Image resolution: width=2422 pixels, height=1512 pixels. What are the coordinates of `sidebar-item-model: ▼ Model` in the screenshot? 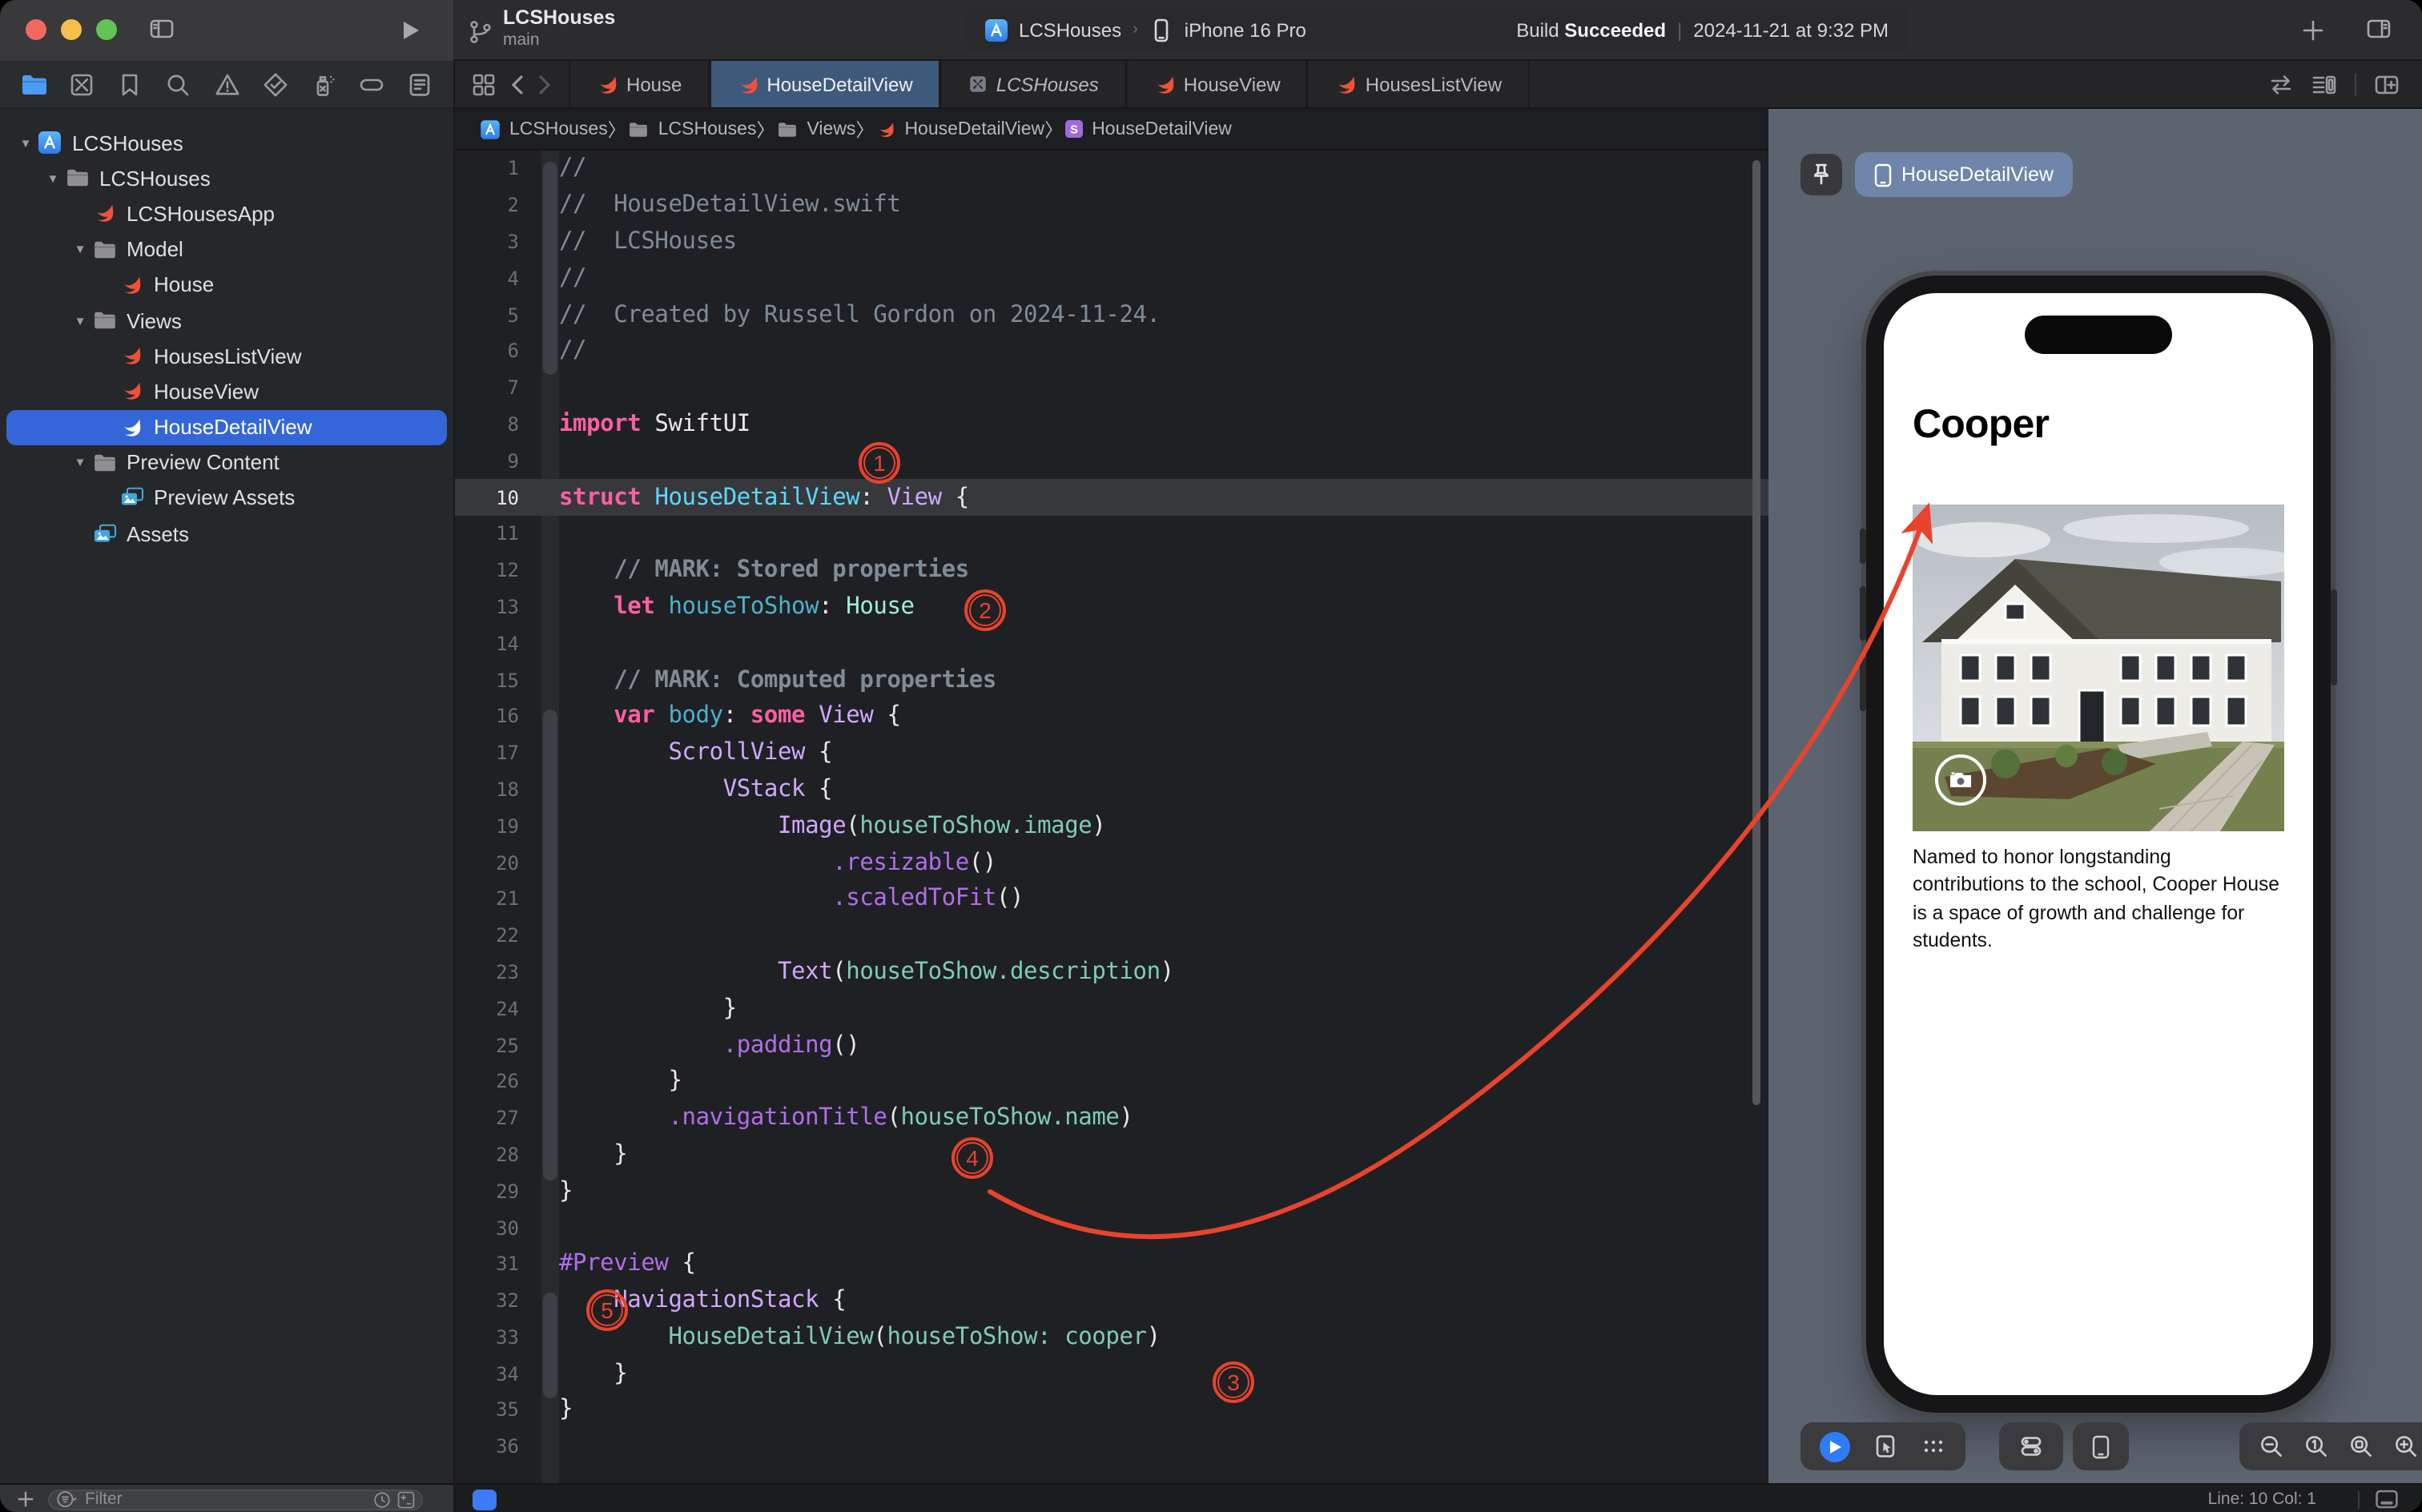 It's located at (227, 249).